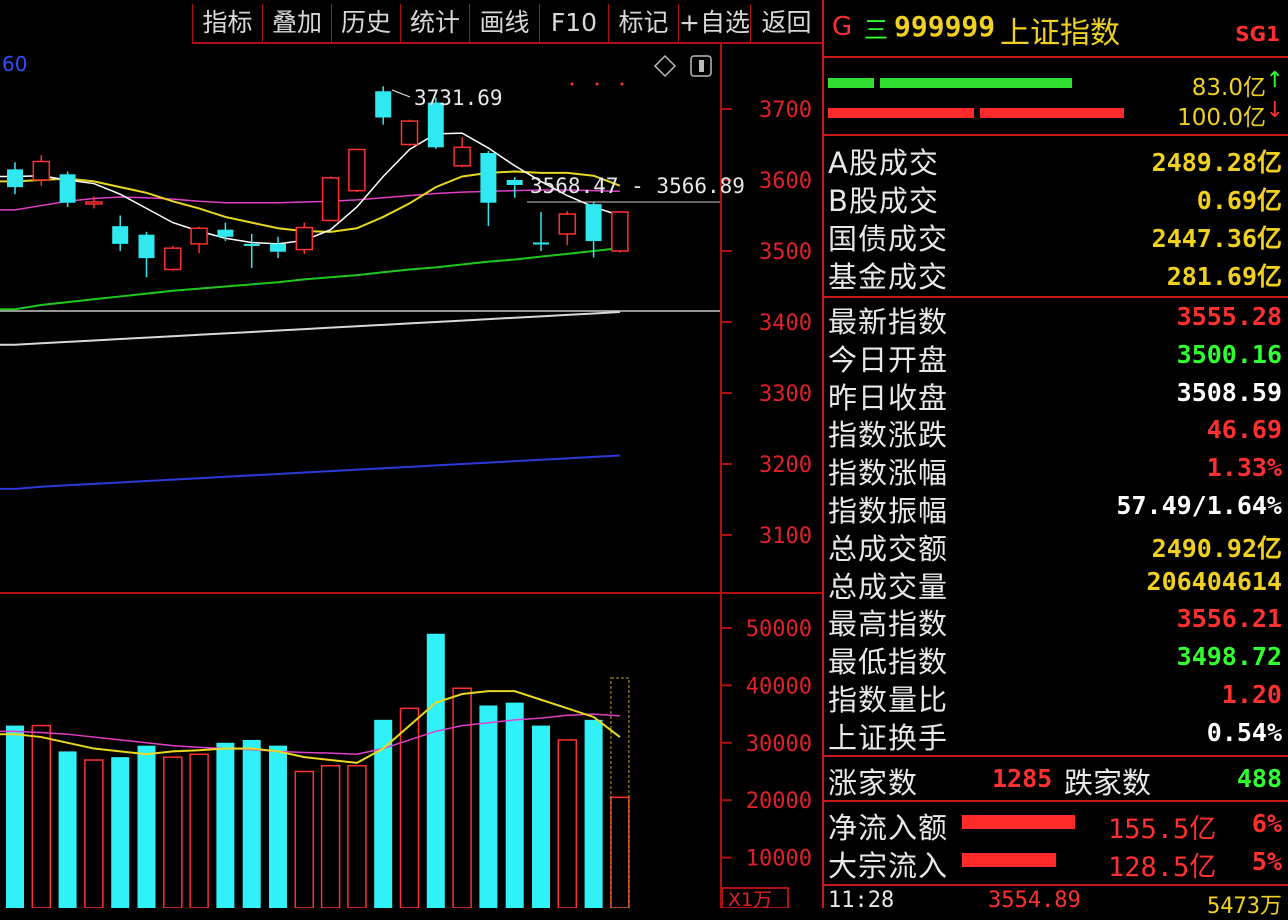 The width and height of the screenshot is (1288, 920). What do you see at coordinates (785, 181) in the screenshot?
I see `price-tick-label: 3600` at bounding box center [785, 181].